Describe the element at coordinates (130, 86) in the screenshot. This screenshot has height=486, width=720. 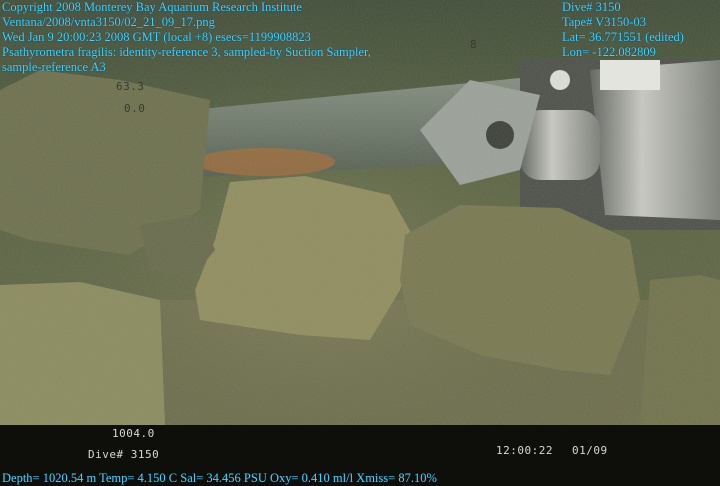
I see `heading-readout: 63.3` at that location.